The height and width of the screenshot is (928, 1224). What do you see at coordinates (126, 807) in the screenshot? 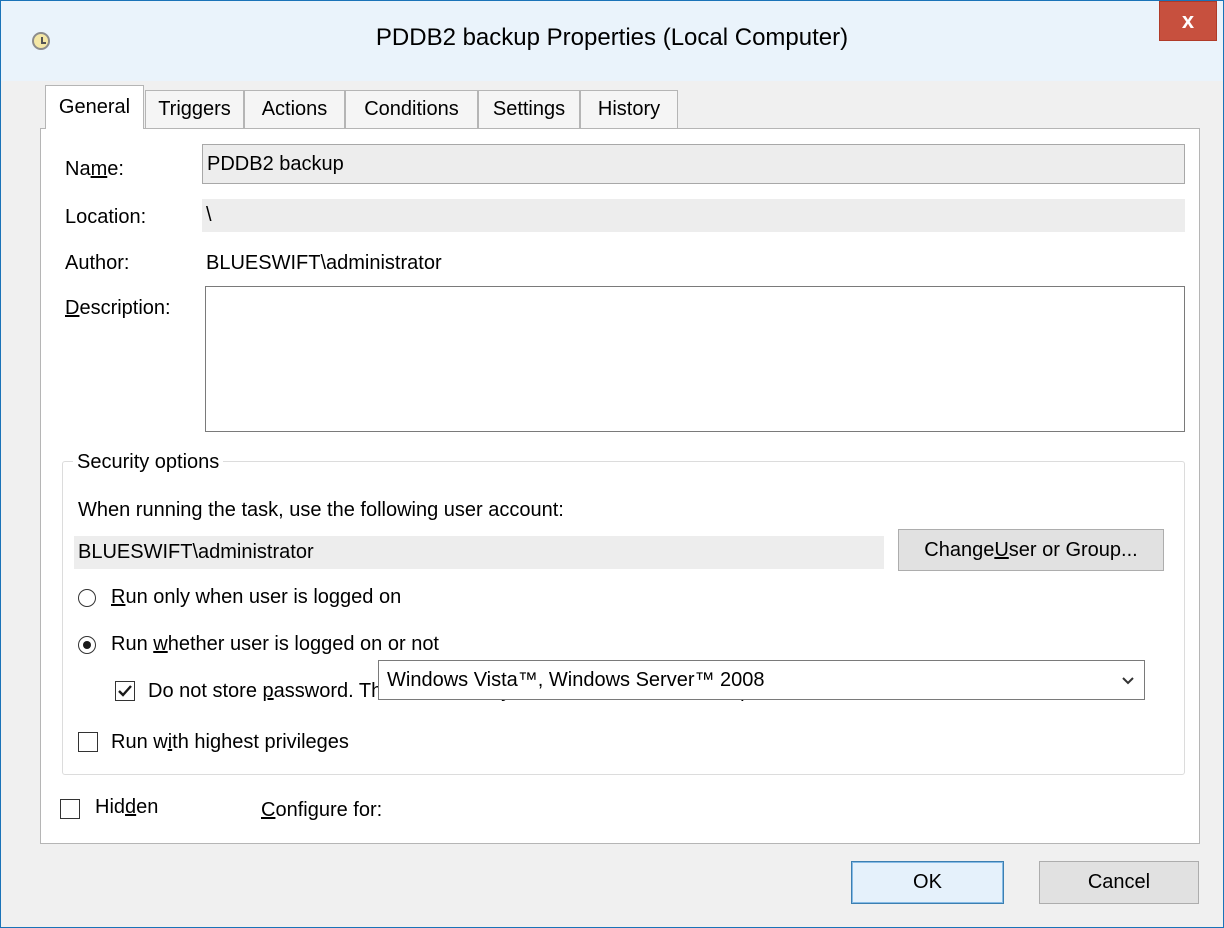
I see `hidden-label: Hidden` at bounding box center [126, 807].